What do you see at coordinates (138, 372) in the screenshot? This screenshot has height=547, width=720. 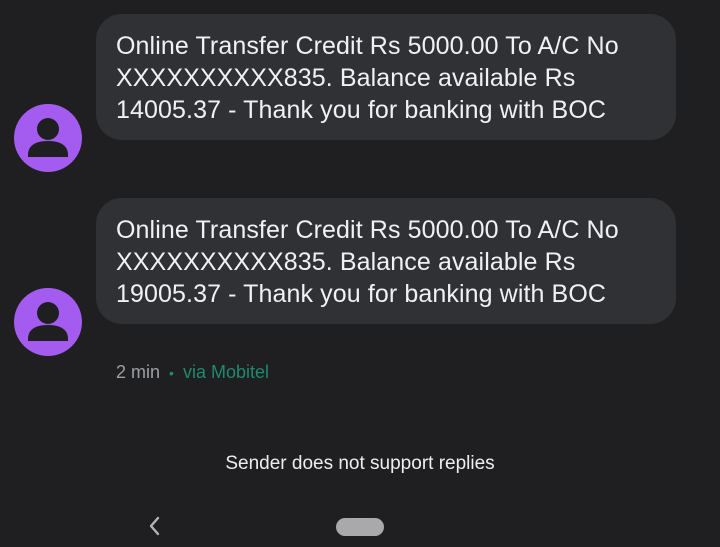 I see `message-timestamp: 2 min` at bounding box center [138, 372].